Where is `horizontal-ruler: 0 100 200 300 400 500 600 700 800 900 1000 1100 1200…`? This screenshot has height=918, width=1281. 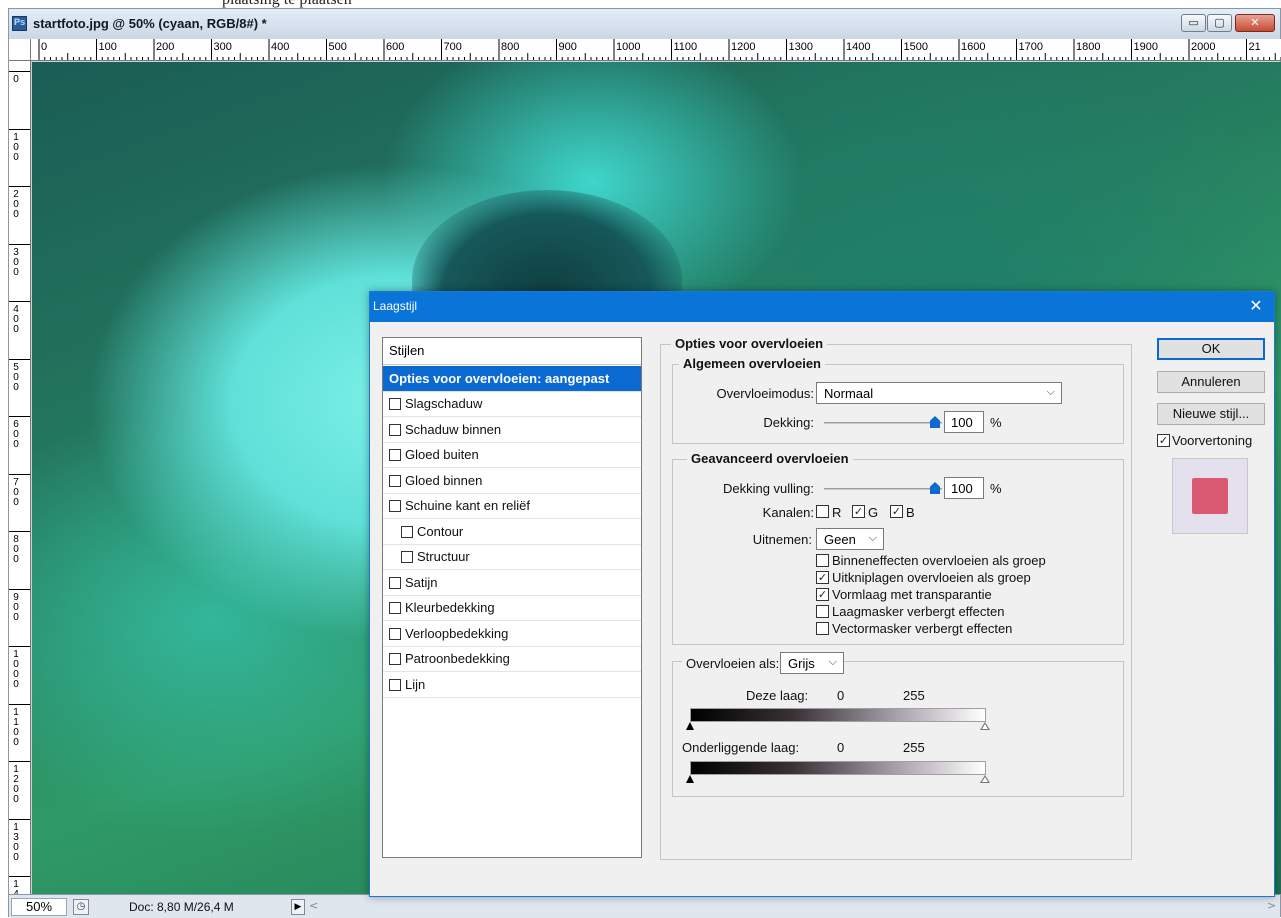
horizontal-ruler: 0 100 200 300 400 500 600 700 800 900 1000 1100 1200… is located at coordinates (656, 50).